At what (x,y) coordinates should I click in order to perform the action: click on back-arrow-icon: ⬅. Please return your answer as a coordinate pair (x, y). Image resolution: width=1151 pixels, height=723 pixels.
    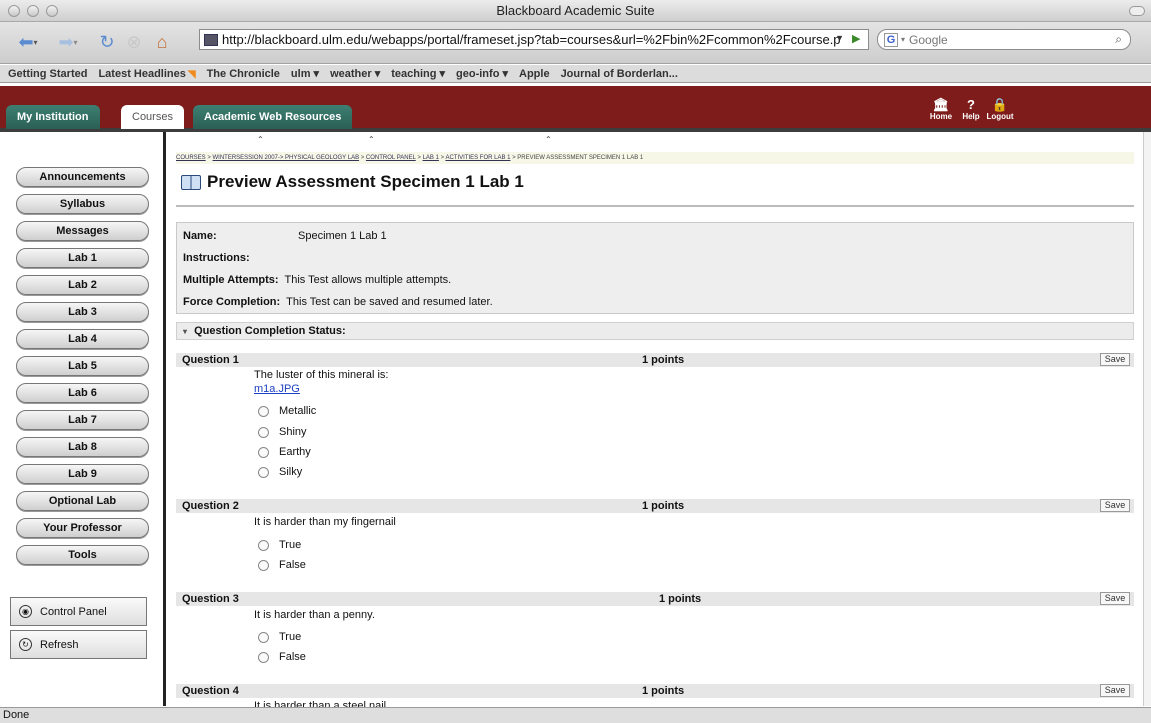
    Looking at the image, I should click on (26, 41).